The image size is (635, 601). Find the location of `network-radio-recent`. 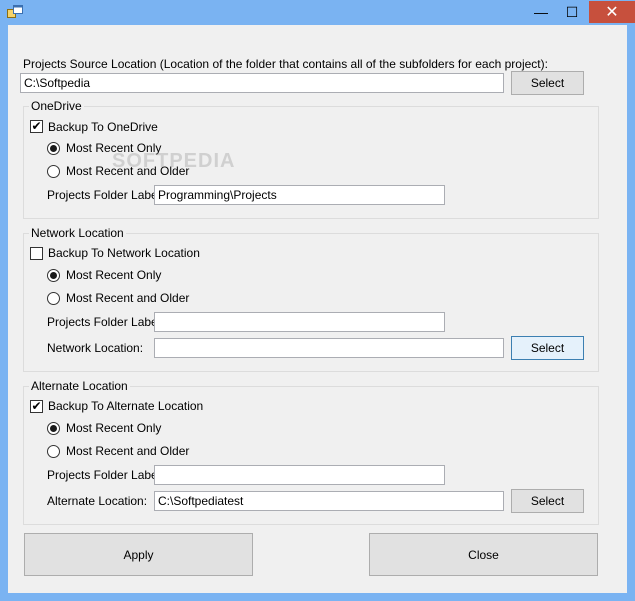

network-radio-recent is located at coordinates (53, 275).